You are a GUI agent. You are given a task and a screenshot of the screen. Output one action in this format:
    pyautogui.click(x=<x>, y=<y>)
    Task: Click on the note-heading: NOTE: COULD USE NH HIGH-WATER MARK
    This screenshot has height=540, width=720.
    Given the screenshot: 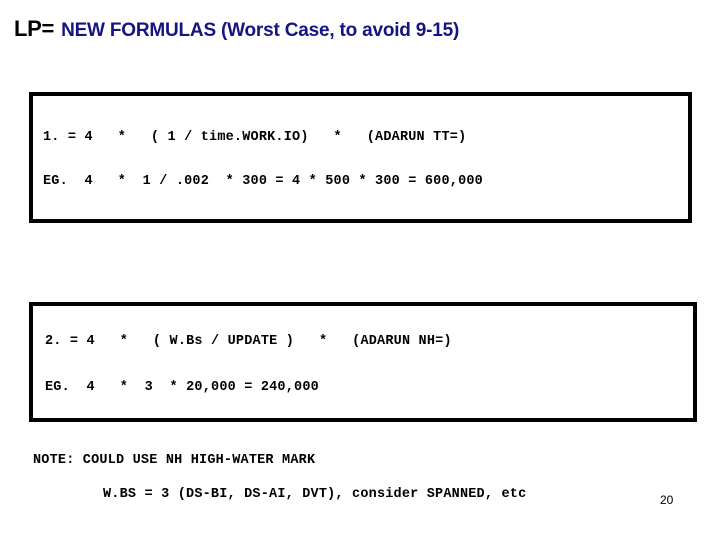 What is the action you would take?
    pyautogui.click(x=174, y=460)
    